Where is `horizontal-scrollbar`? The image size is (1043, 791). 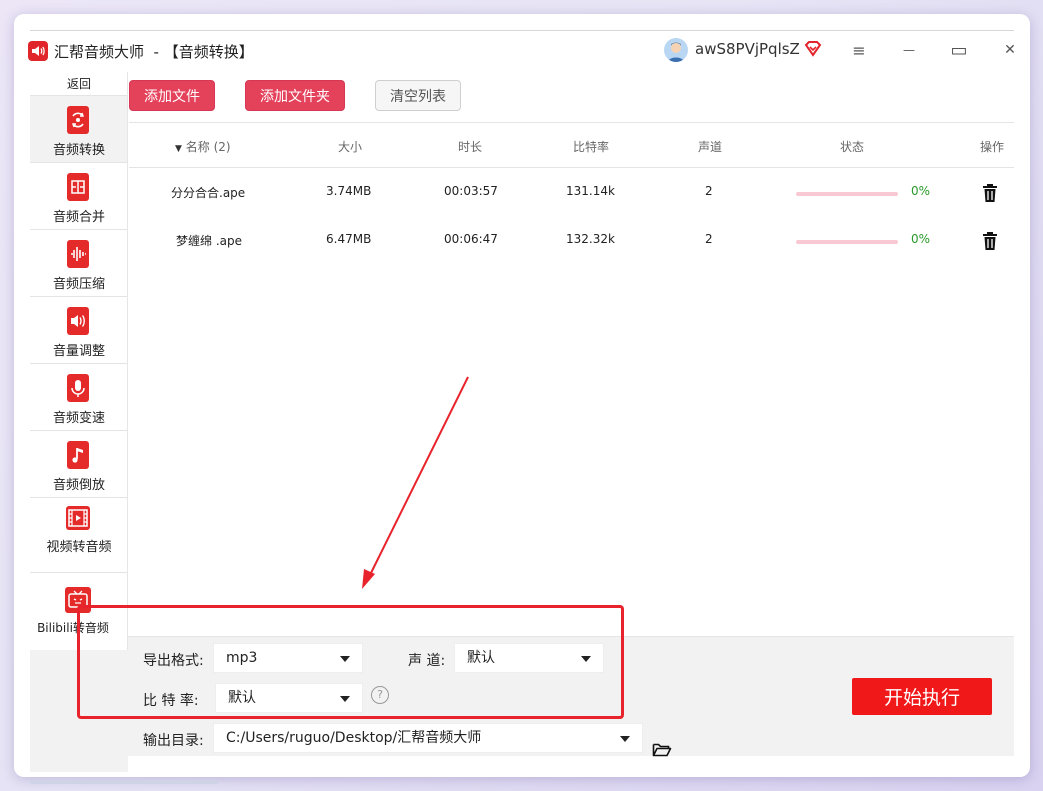 horizontal-scrollbar is located at coordinates (124, 782).